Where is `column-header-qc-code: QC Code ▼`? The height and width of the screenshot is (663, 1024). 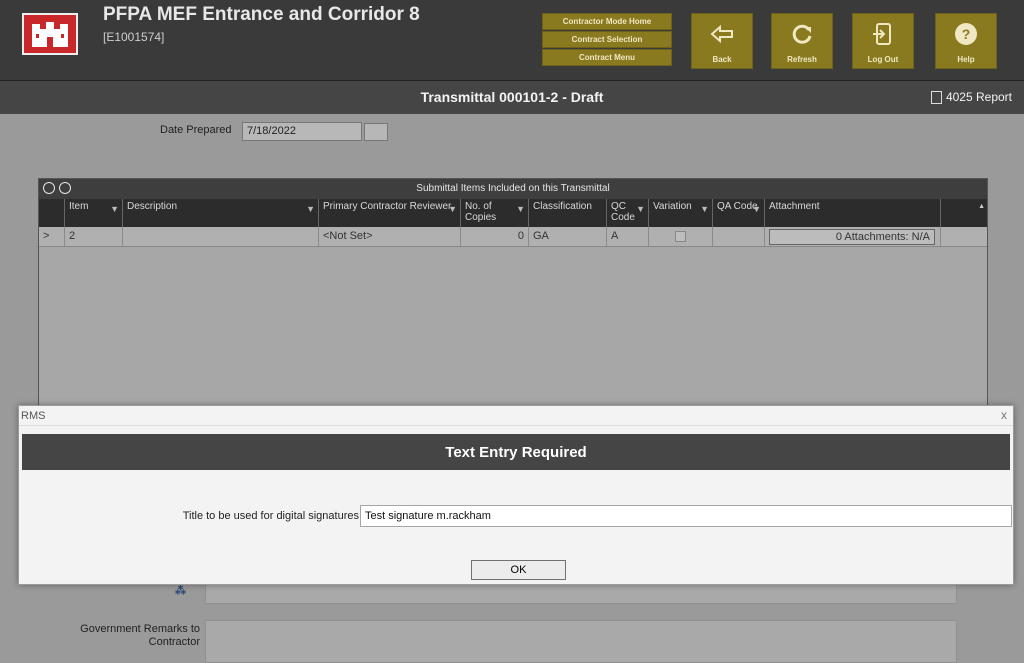 column-header-qc-code: QC Code ▼ is located at coordinates (628, 213).